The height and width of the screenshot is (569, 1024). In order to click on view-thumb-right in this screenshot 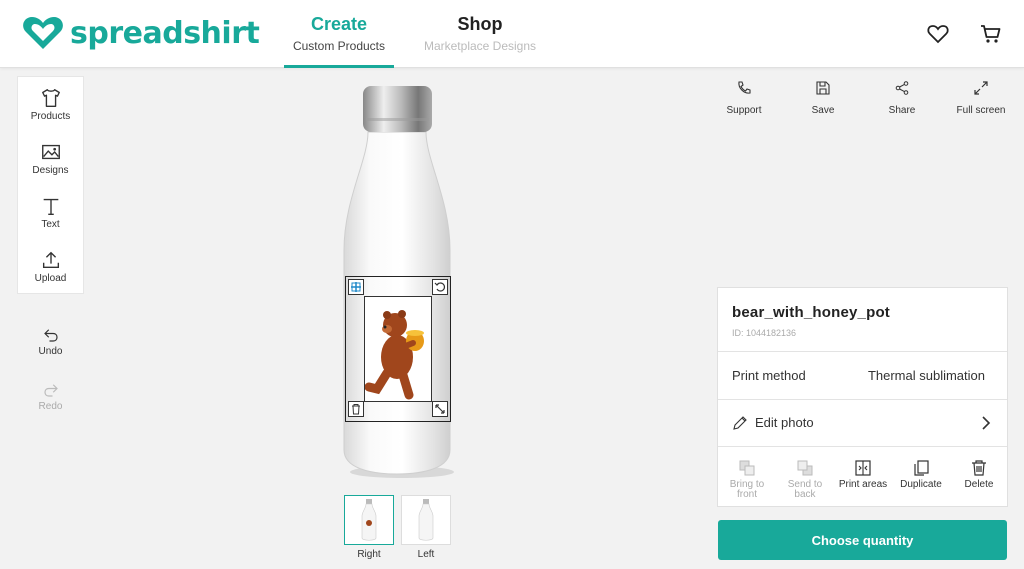, I will do `click(369, 520)`.